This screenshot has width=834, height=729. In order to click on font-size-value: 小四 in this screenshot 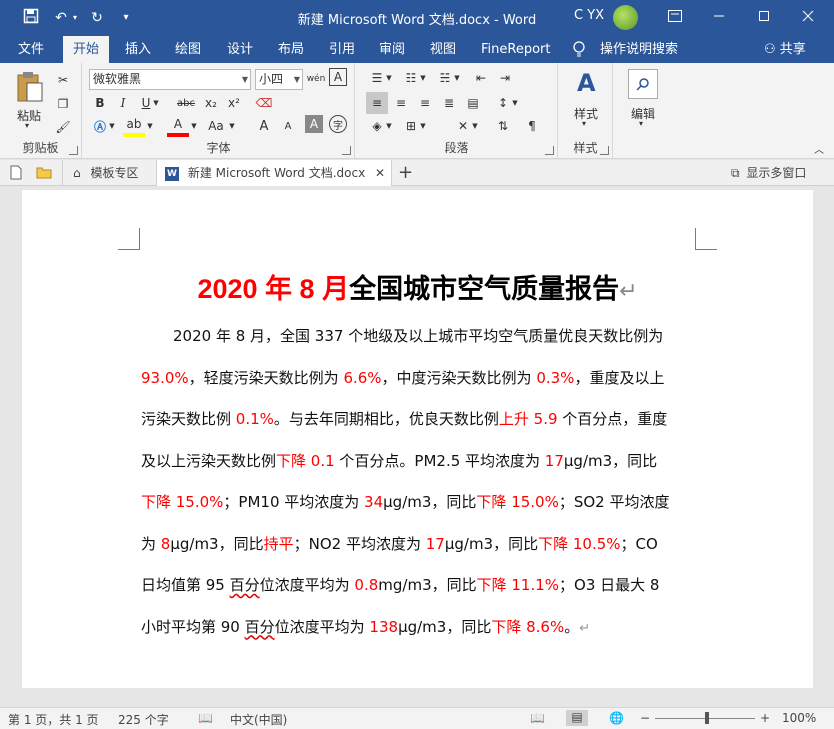, I will do `click(271, 79)`.